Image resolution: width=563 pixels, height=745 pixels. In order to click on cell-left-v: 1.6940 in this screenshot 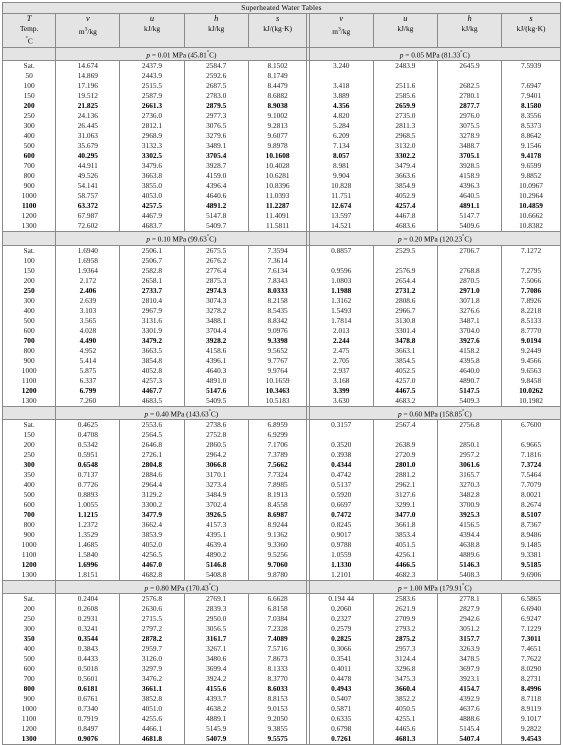, I will do `click(88, 250)`.